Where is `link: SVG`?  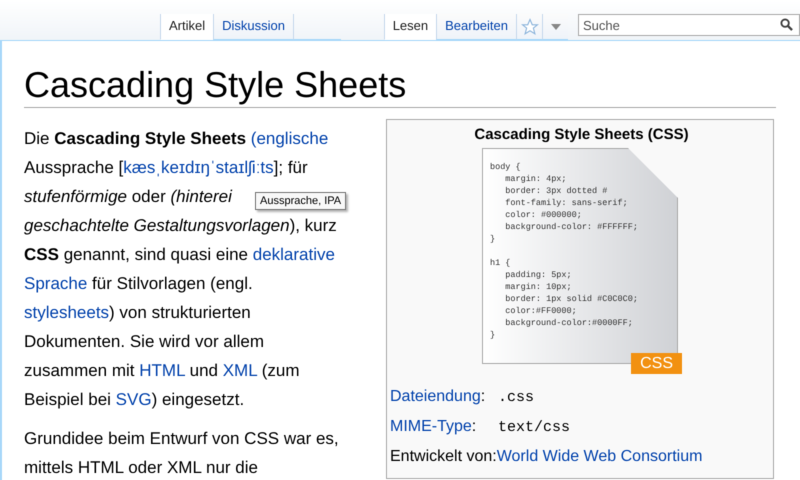
link: SVG is located at coordinates (134, 399).